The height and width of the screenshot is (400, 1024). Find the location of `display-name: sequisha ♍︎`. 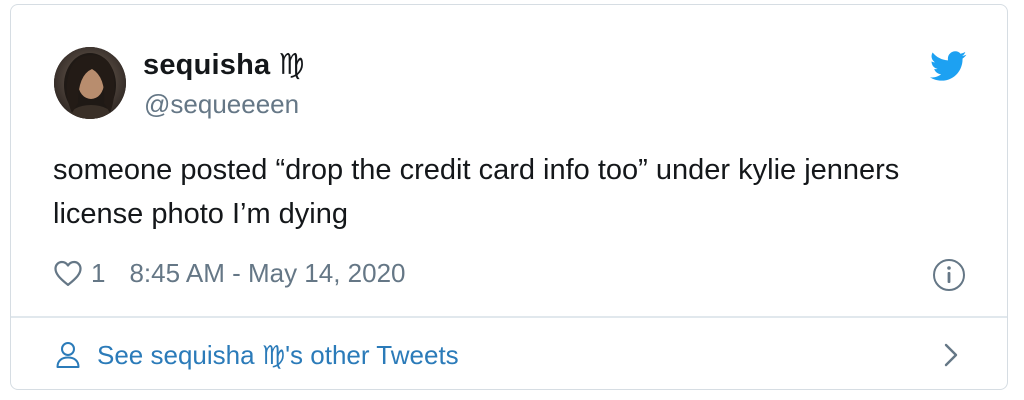

display-name: sequisha ♍︎ is located at coordinates (224, 64).